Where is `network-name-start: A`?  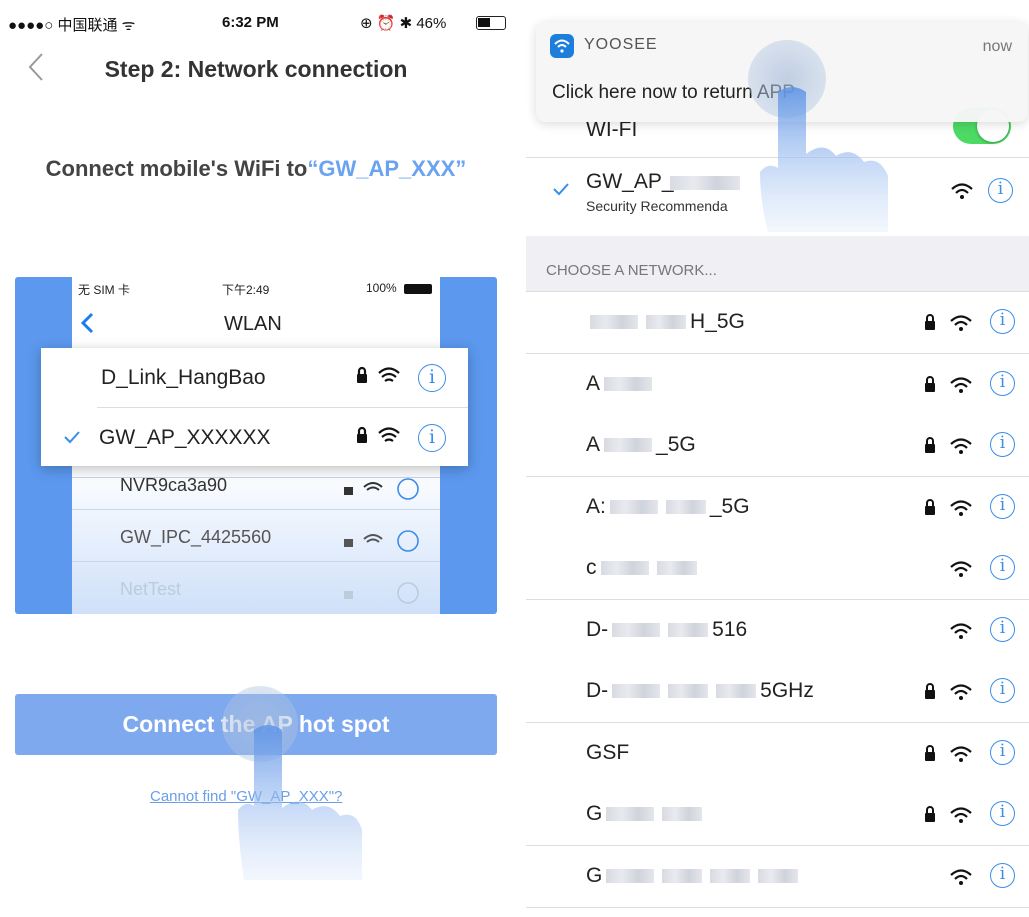
network-name-start: A is located at coordinates (593, 444).